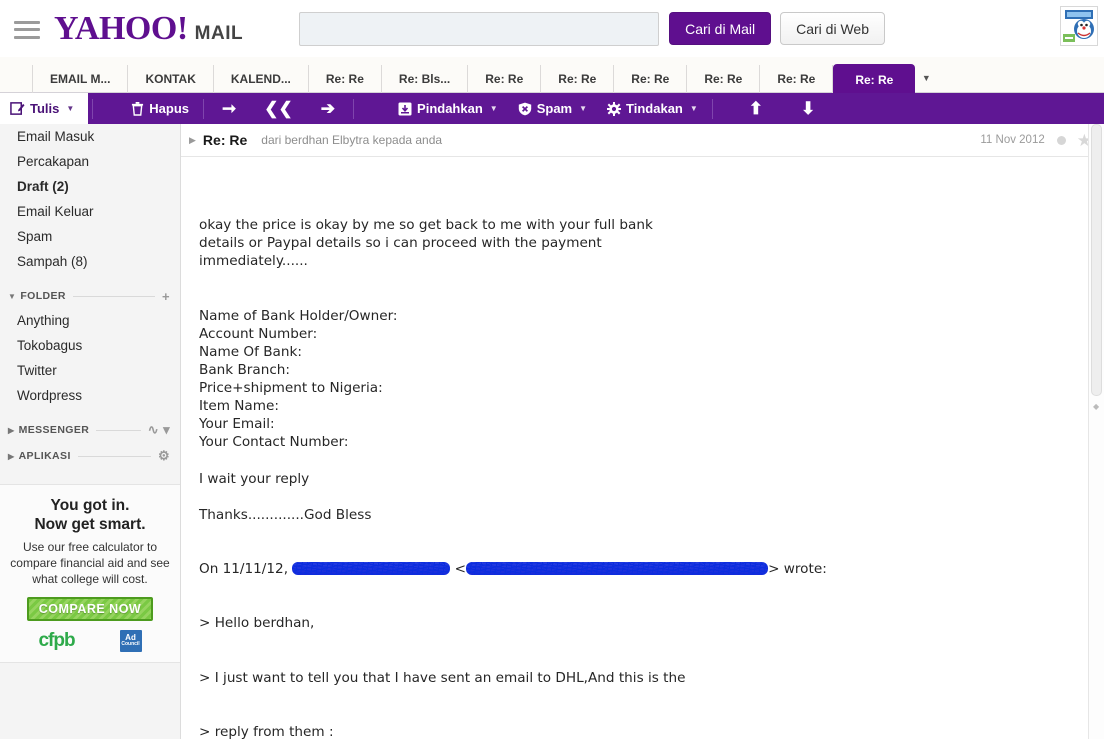 This screenshot has height=746, width=1104. I want to click on tab-message-1: Re, so click(345, 79).